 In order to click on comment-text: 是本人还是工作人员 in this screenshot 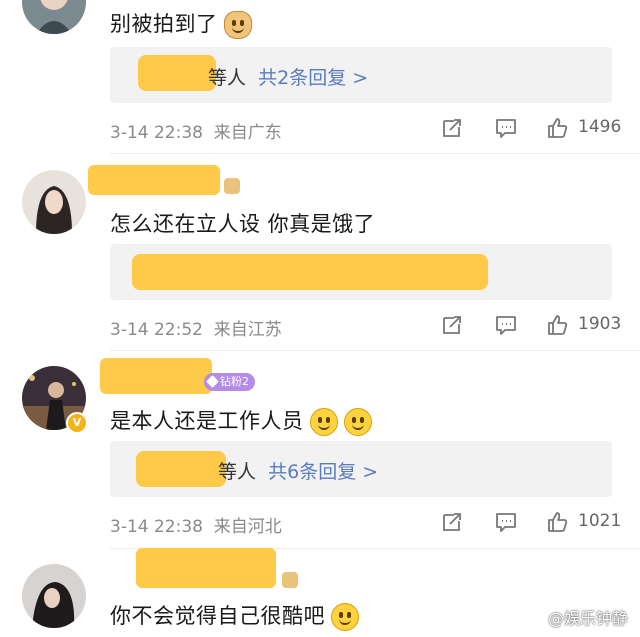, I will do `click(241, 420)`.